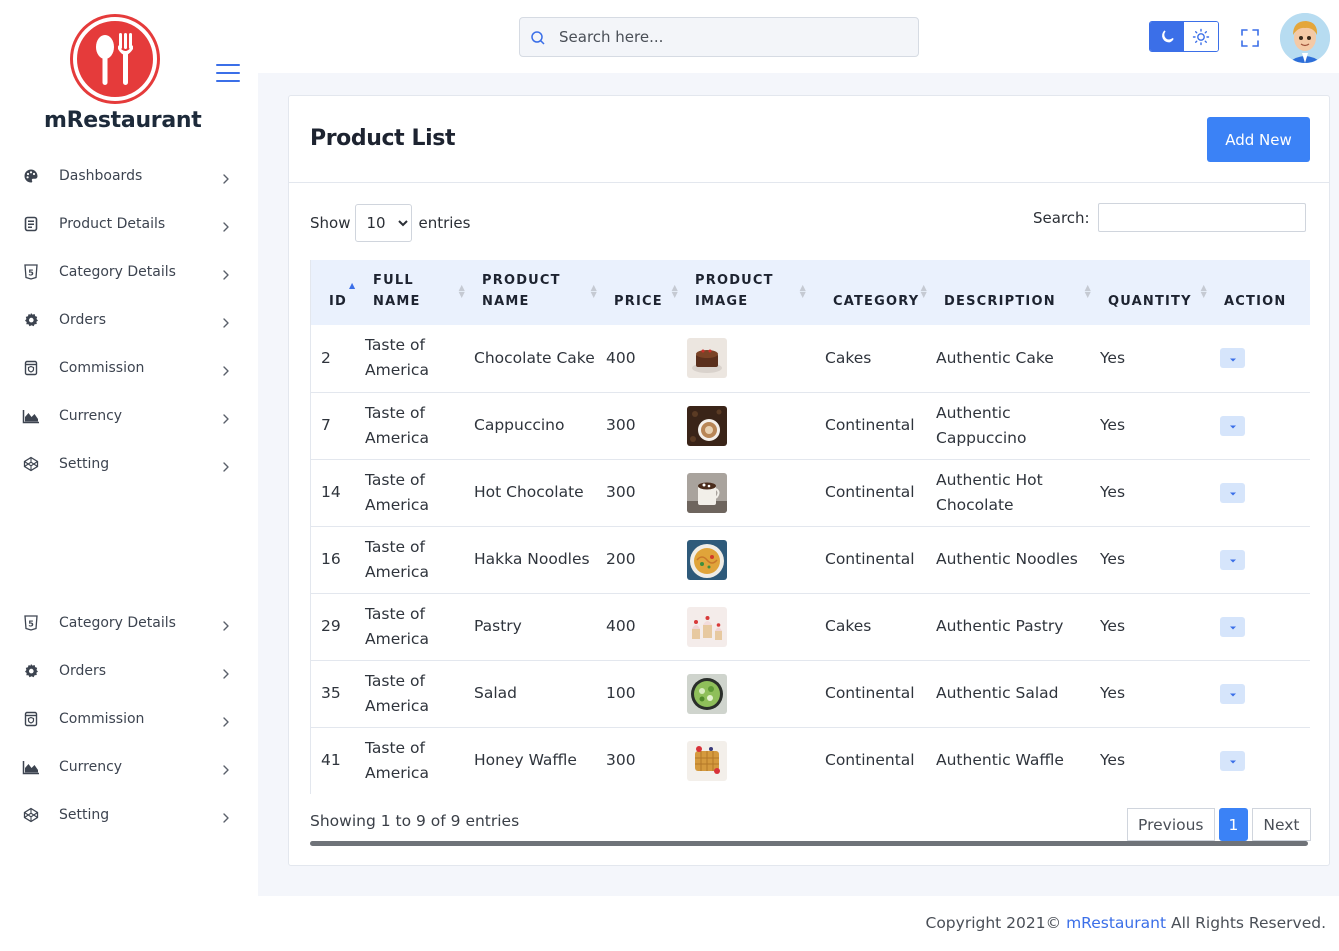 Image resolution: width=1339 pixels, height=951 pixels. Describe the element at coordinates (538, 292) in the screenshot. I see `column-header-name: PRODUCT NAME ▲ ▼` at that location.